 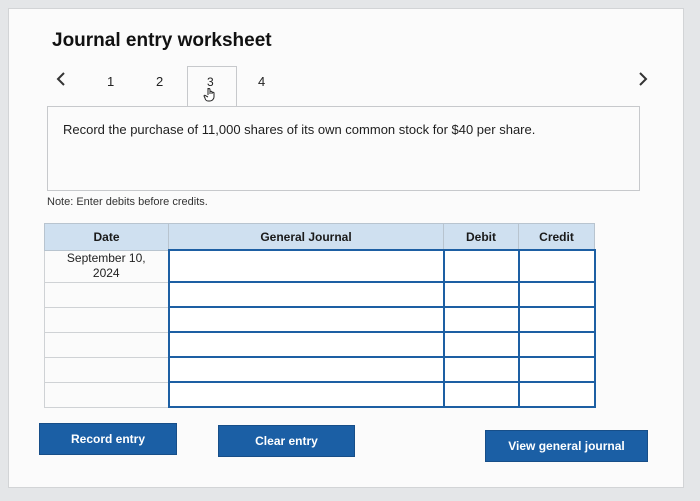 I want to click on column-header-date: Date, so click(x=106, y=237).